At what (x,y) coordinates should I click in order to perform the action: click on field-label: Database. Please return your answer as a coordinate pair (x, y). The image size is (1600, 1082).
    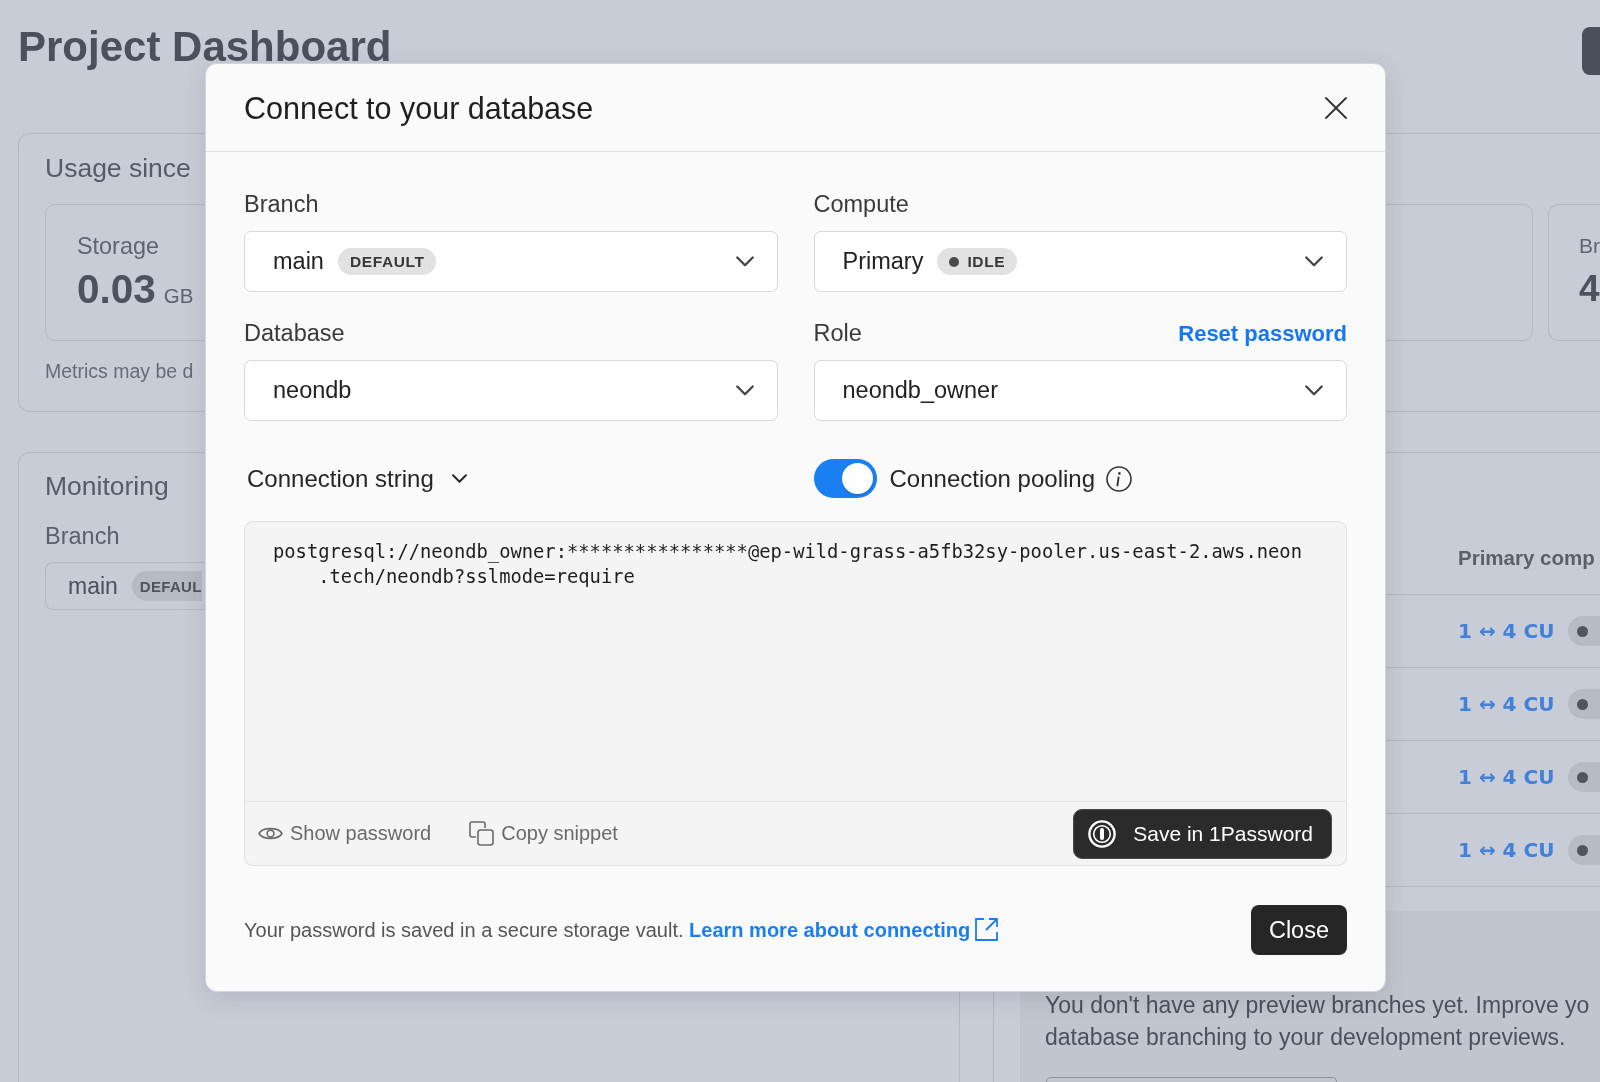
    Looking at the image, I should click on (294, 333).